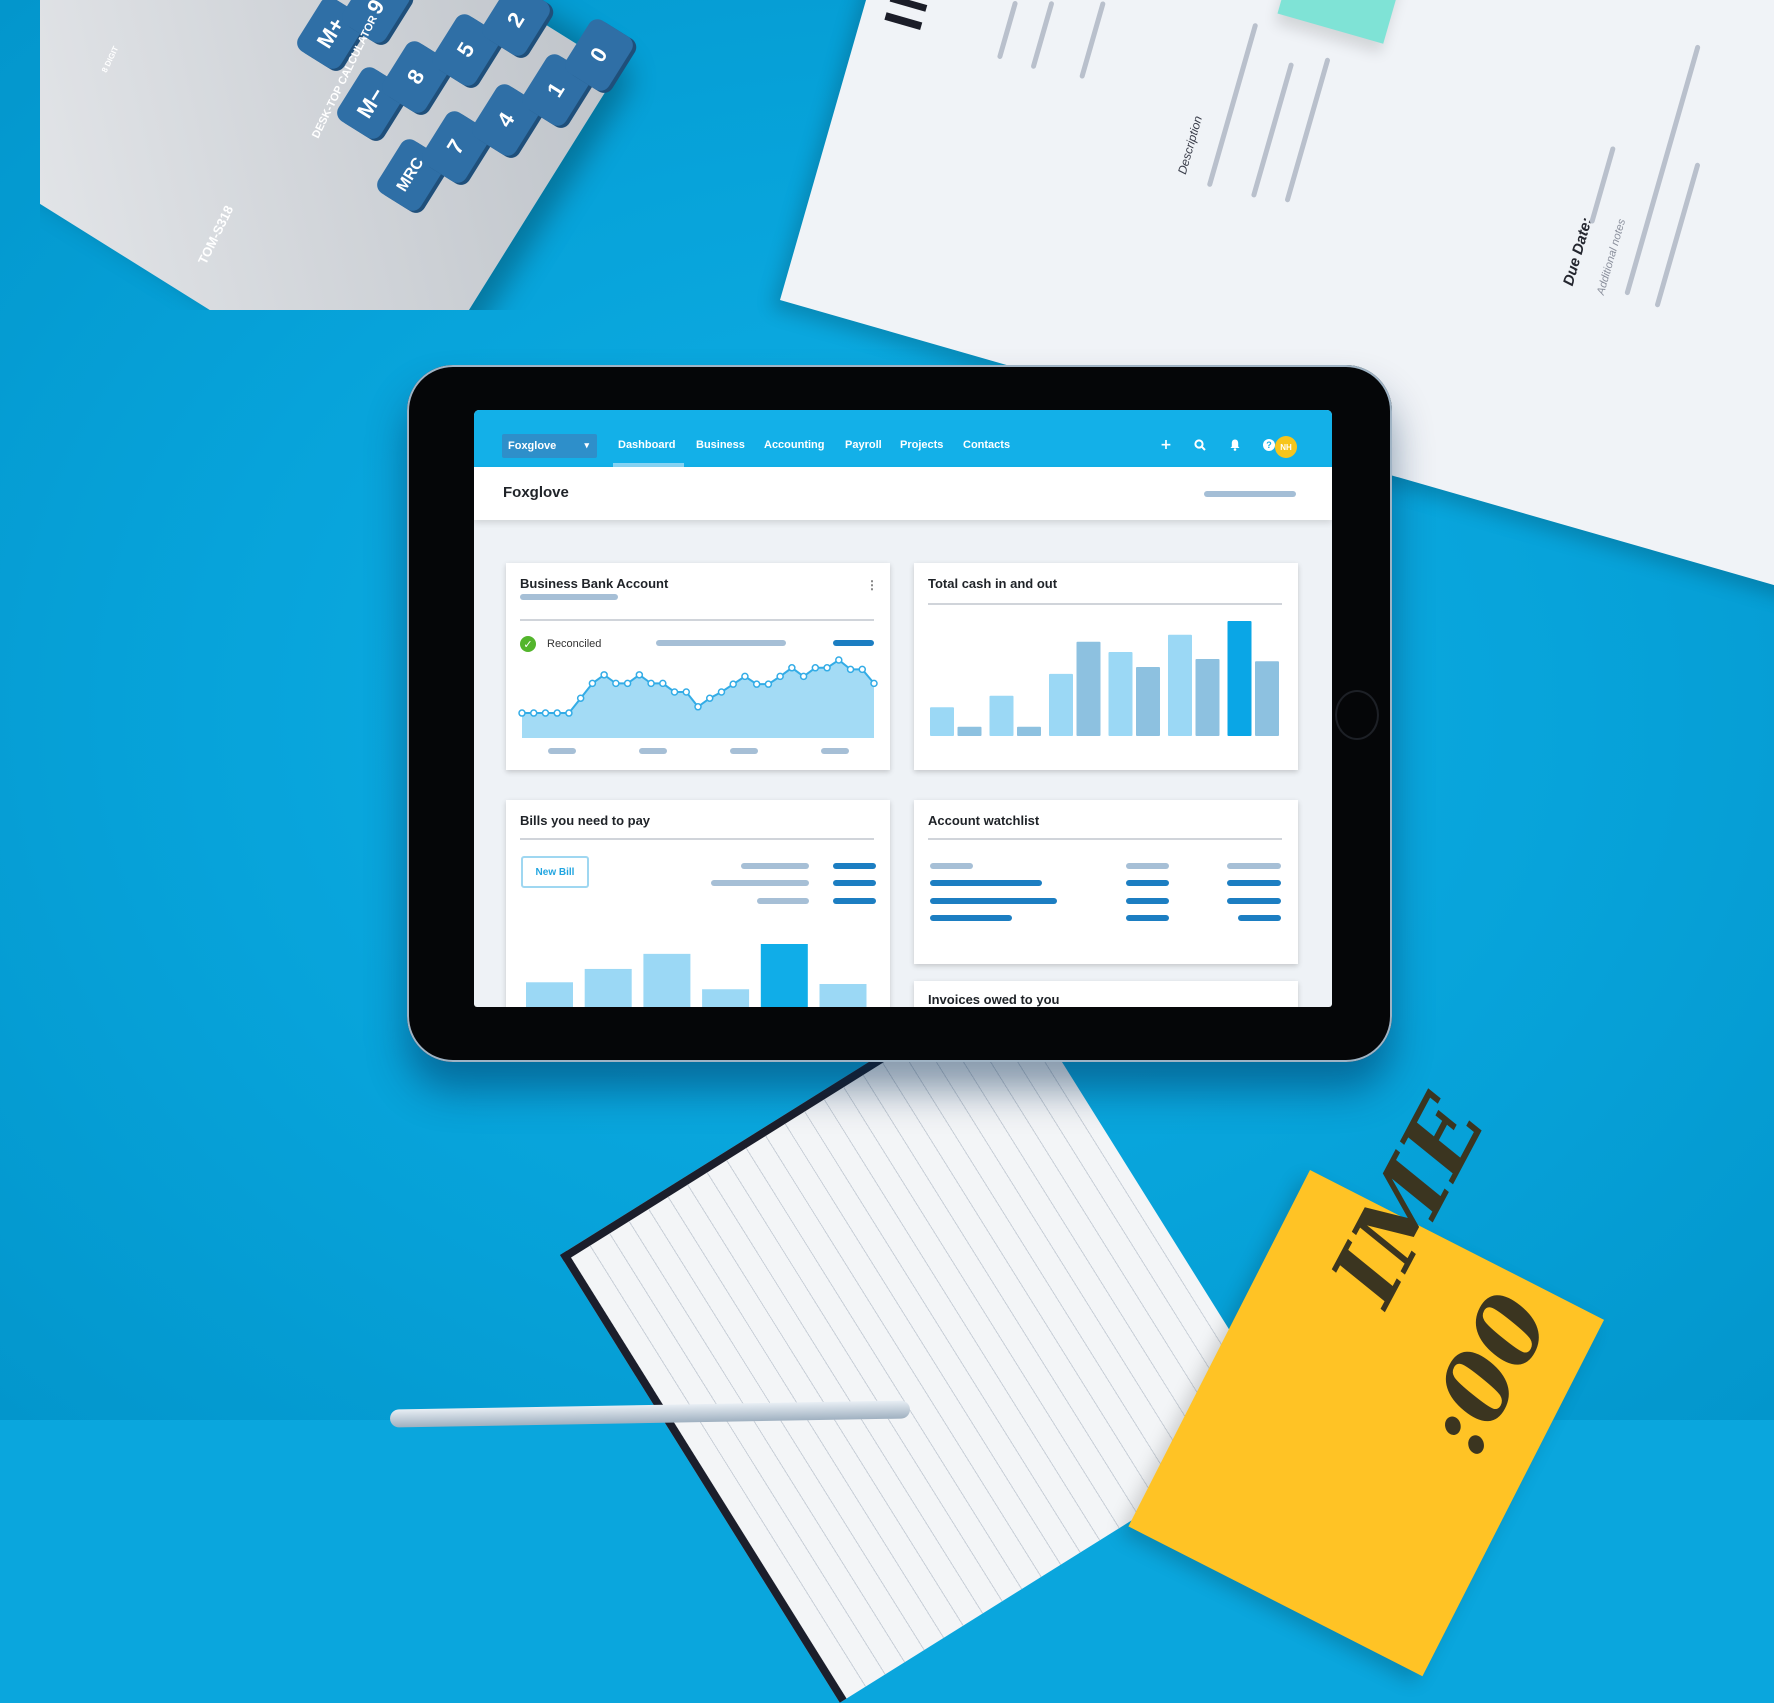 This screenshot has height=1703, width=1774. I want to click on new-bill-button: New Bill, so click(555, 872).